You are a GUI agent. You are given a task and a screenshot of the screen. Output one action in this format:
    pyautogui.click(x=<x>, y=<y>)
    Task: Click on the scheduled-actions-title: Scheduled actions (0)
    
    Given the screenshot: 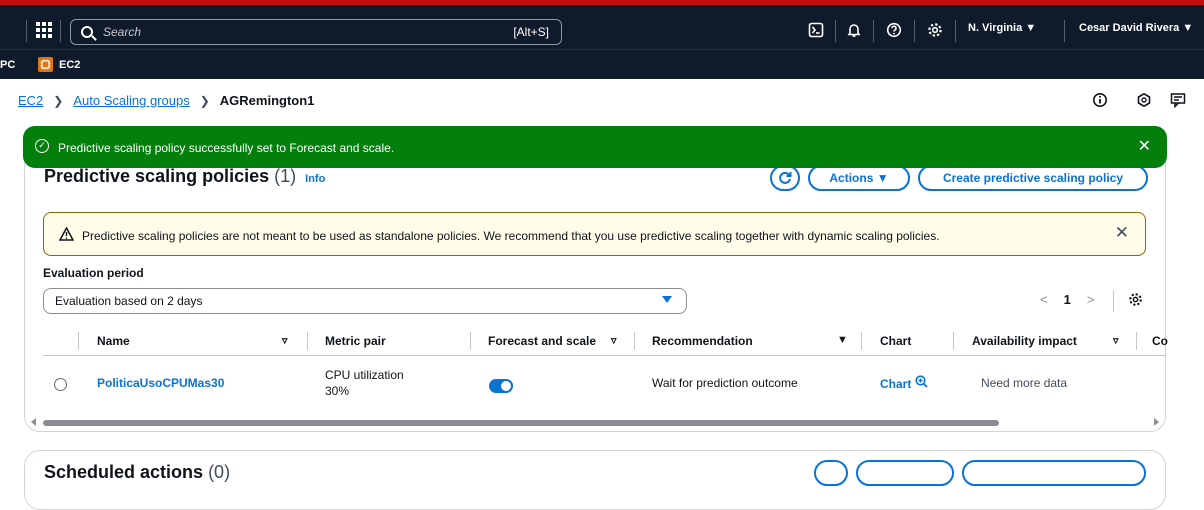 What is the action you would take?
    pyautogui.click(x=137, y=472)
    